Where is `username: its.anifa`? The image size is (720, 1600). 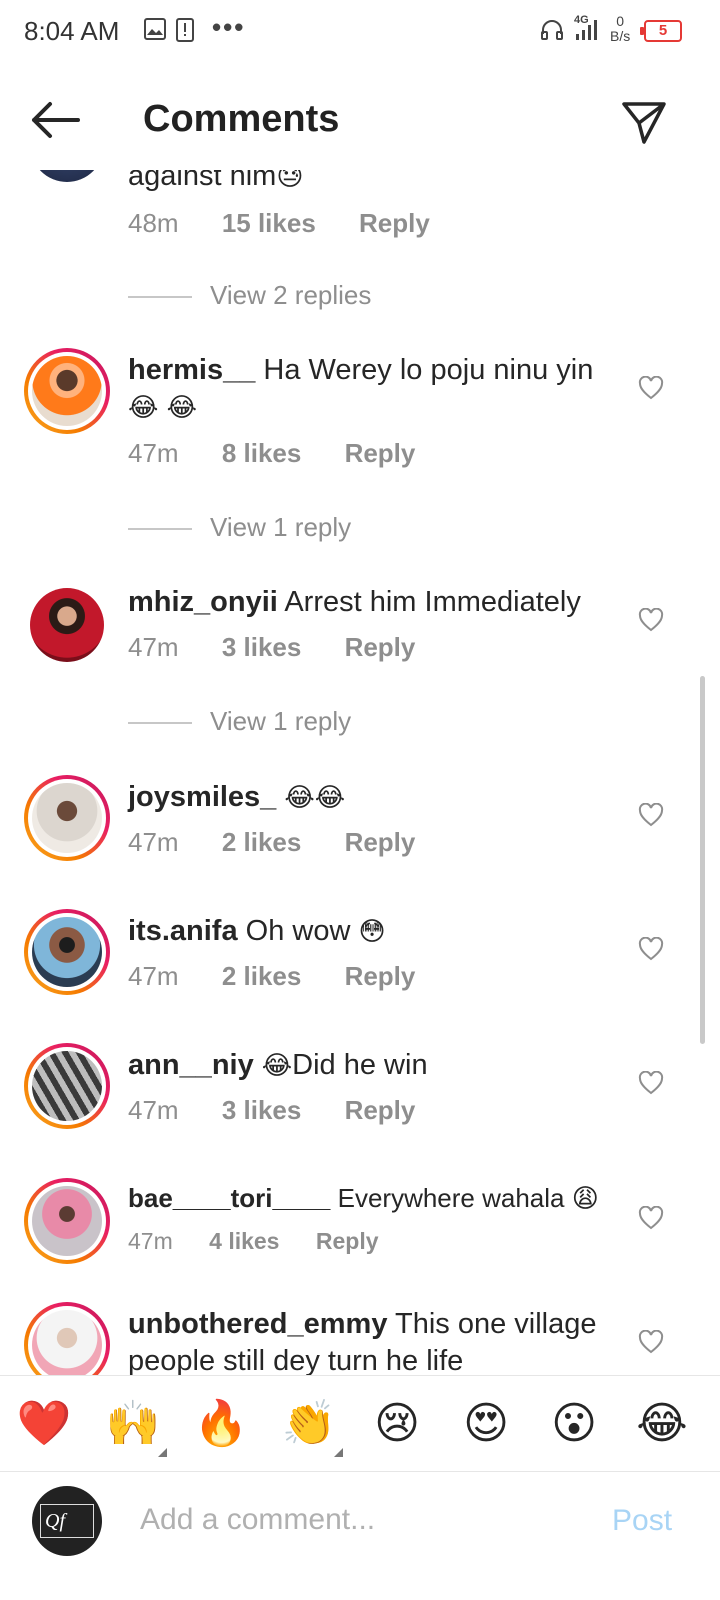 username: its.anifa is located at coordinates (183, 931).